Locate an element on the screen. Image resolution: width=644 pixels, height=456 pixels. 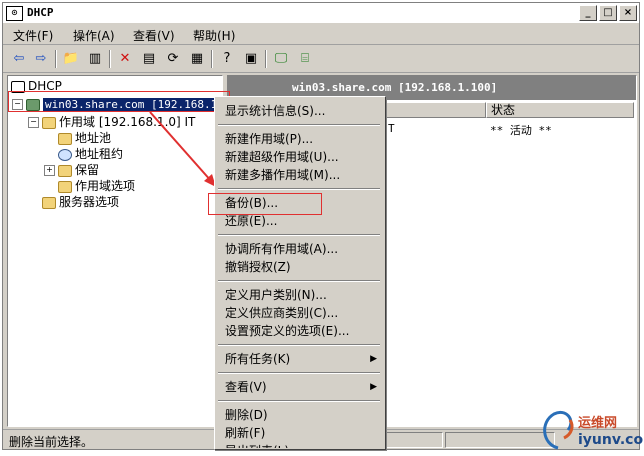
watermark-logo: 运维网 iyunv.com is located at coordinates (591, 430).